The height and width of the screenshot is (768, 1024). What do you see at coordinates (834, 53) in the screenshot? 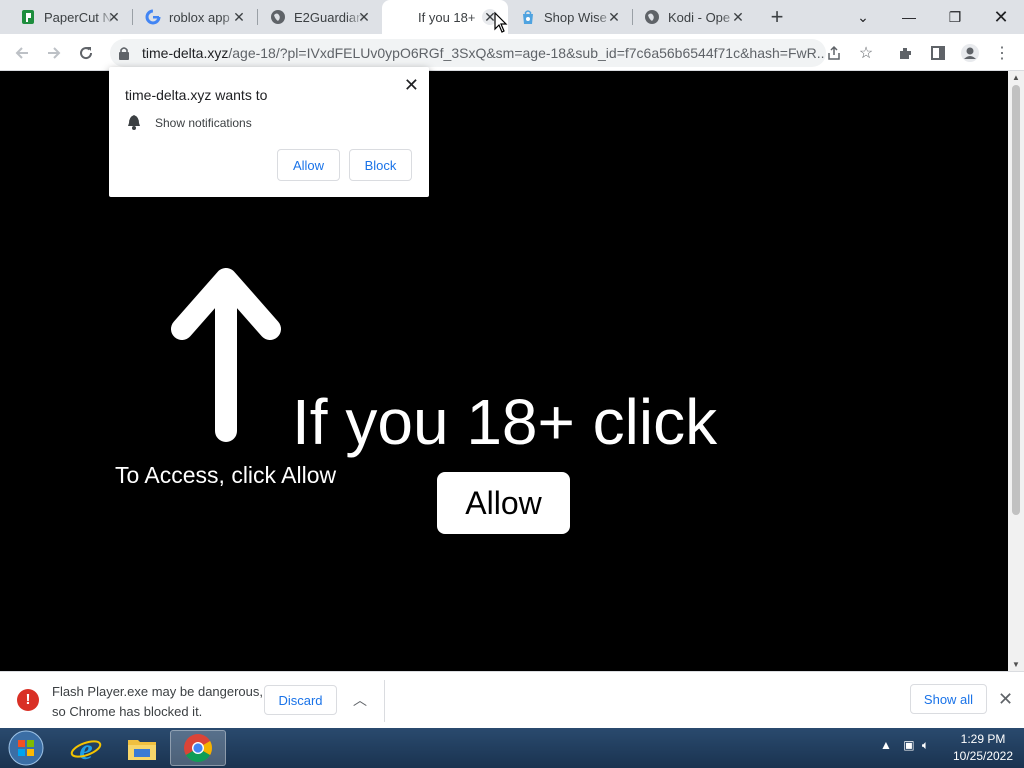
I see `share-icon` at bounding box center [834, 53].